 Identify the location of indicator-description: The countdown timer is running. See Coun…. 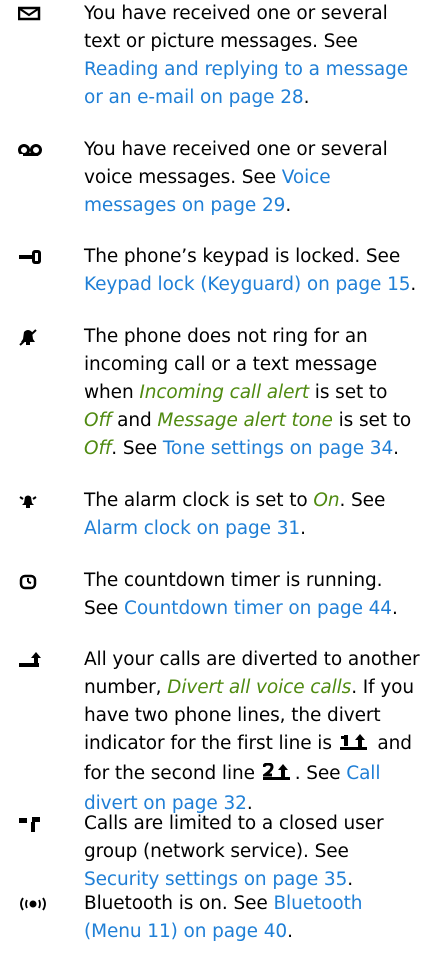
(252, 595).